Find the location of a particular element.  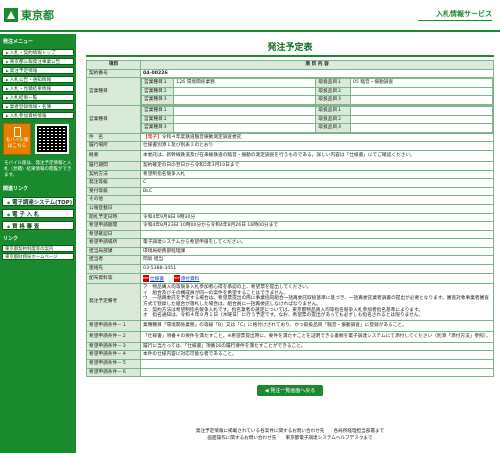

sidebar-item-top: 入札・契約情報トップ is located at coordinates (38, 52).